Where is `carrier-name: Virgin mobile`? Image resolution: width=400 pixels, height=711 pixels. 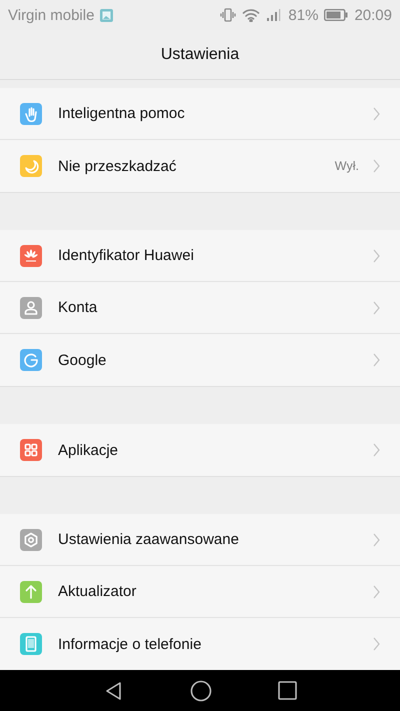 carrier-name: Virgin mobile is located at coordinates (51, 15).